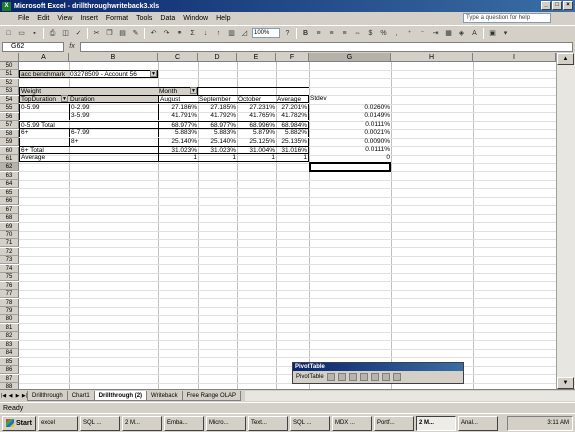  I want to click on hyperlink-icon: ⚭, so click(179, 33).